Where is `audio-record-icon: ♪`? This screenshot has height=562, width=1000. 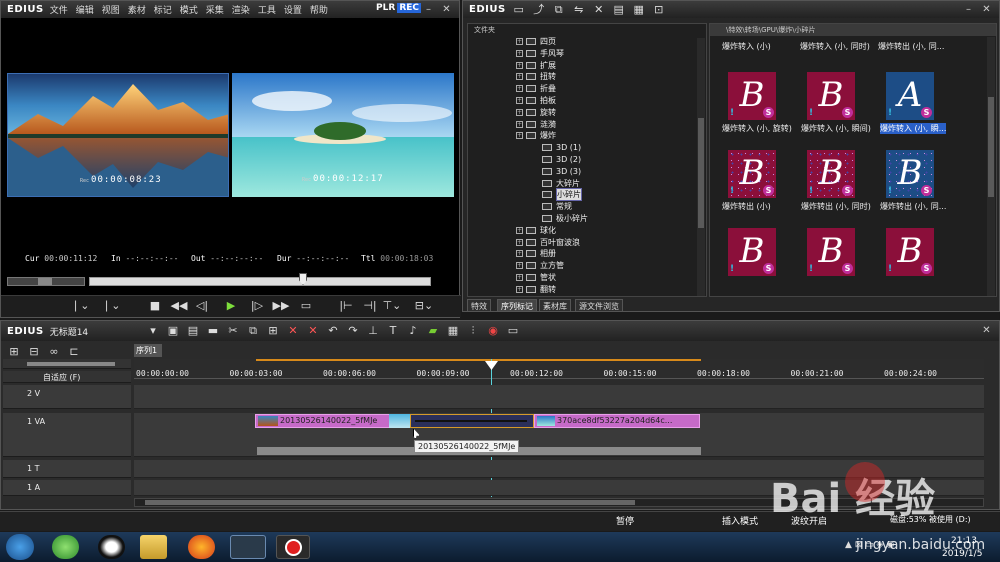 audio-record-icon: ♪ is located at coordinates (413, 331).